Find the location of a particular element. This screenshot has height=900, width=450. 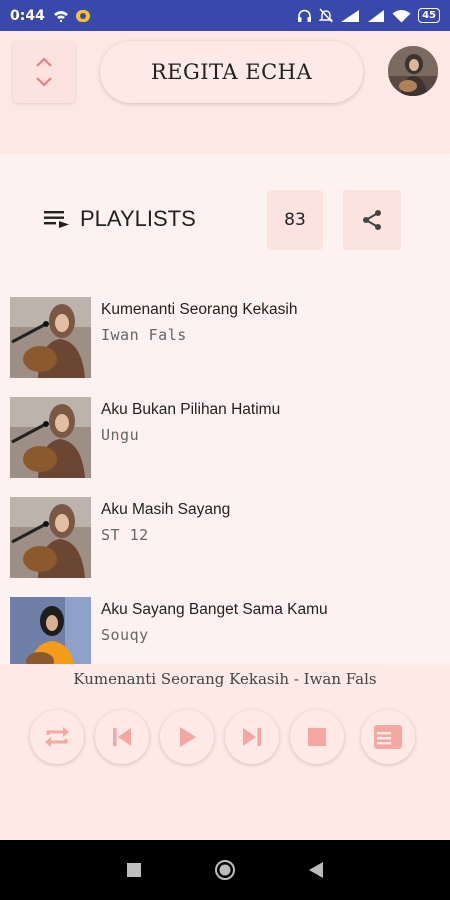

play-icon is located at coordinates (188, 737).